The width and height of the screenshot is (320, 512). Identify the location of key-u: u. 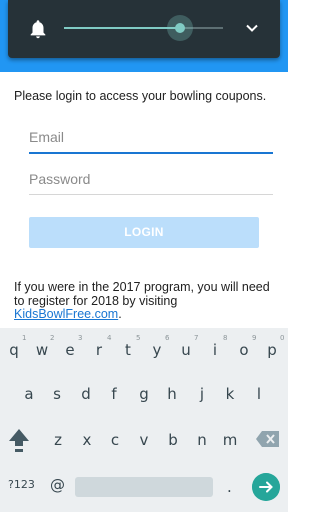
(186, 350).